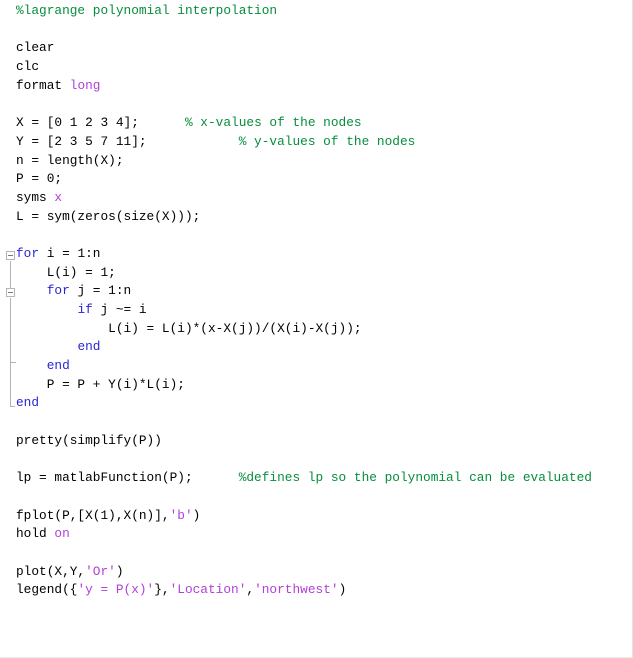 Image resolution: width=633 pixels, height=658 pixels. What do you see at coordinates (316, 273) in the screenshot?
I see `code-line: L(i) = 1;` at bounding box center [316, 273].